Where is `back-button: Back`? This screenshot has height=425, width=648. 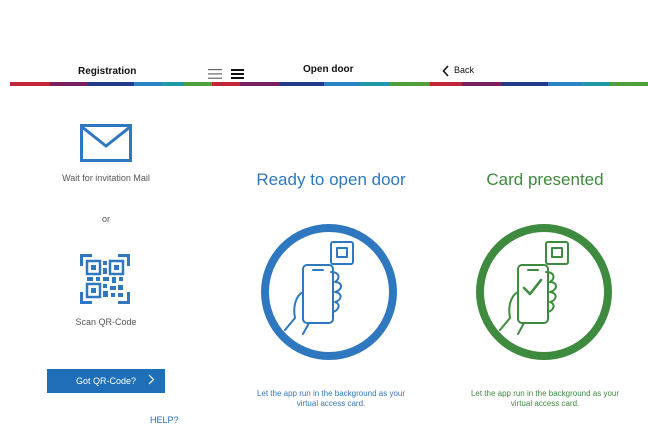
back-button: Back is located at coordinates (458, 70).